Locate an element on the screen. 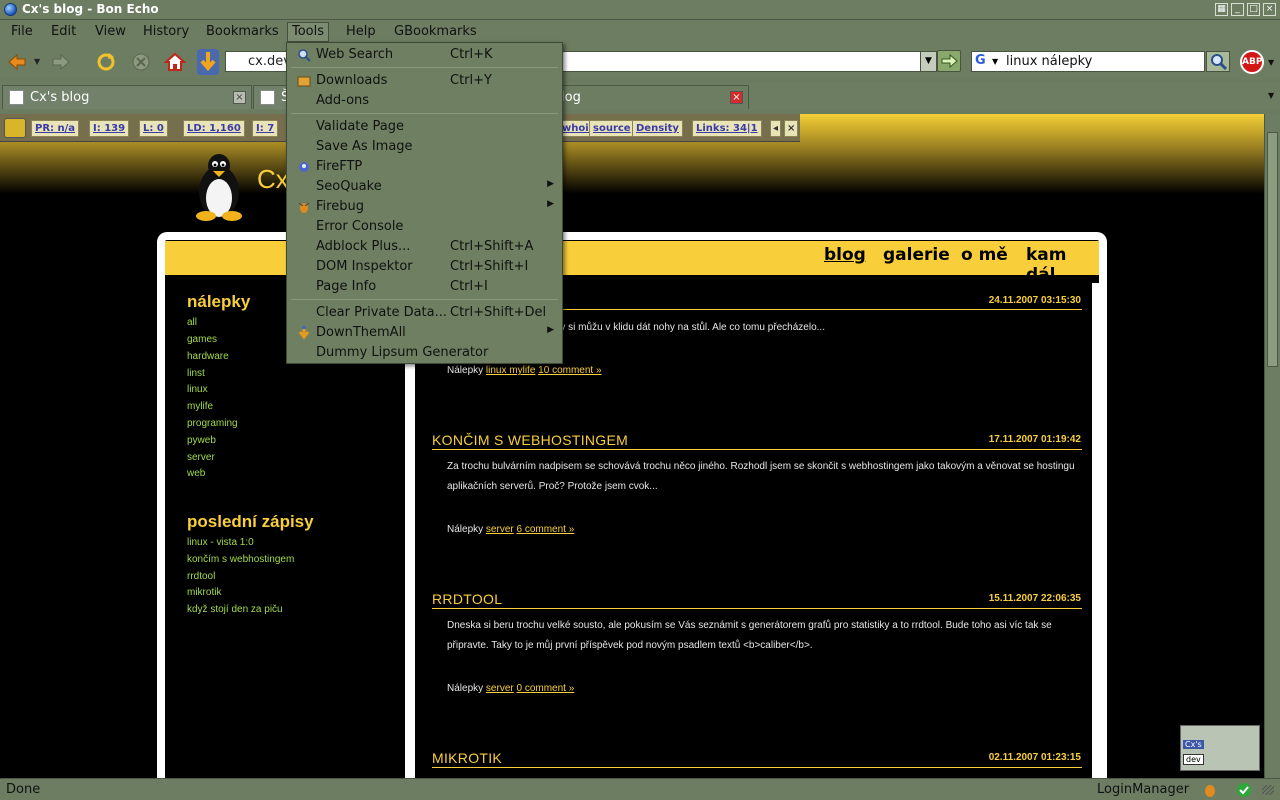  minimize-button: _ is located at coordinates (1237, 9).